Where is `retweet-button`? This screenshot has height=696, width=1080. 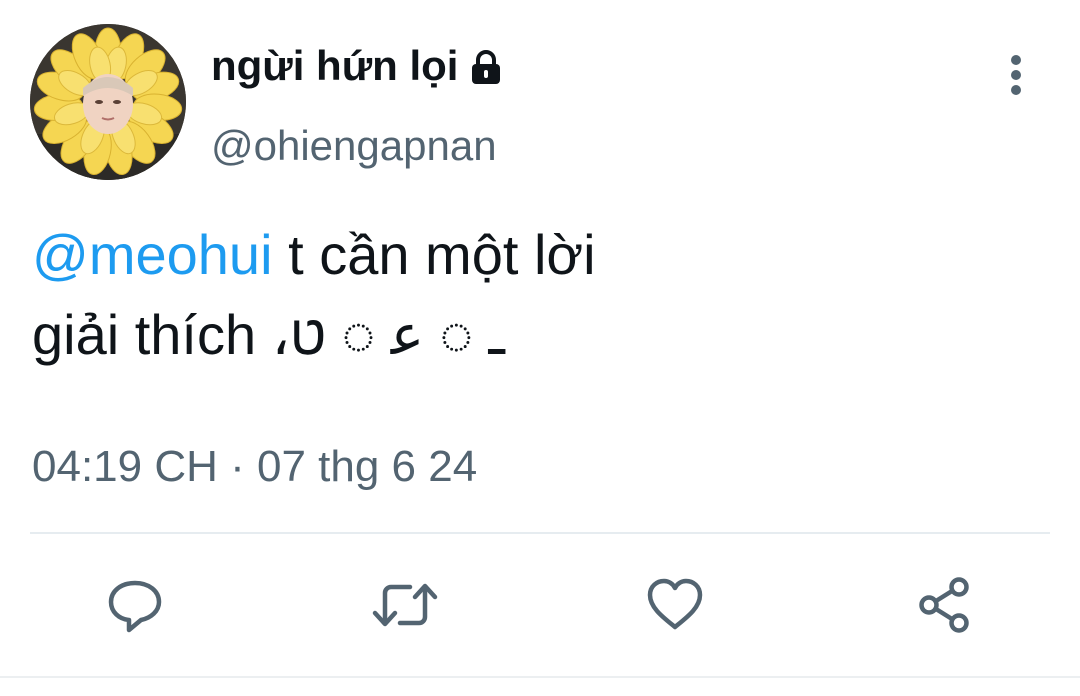 retweet-button is located at coordinates (405, 605).